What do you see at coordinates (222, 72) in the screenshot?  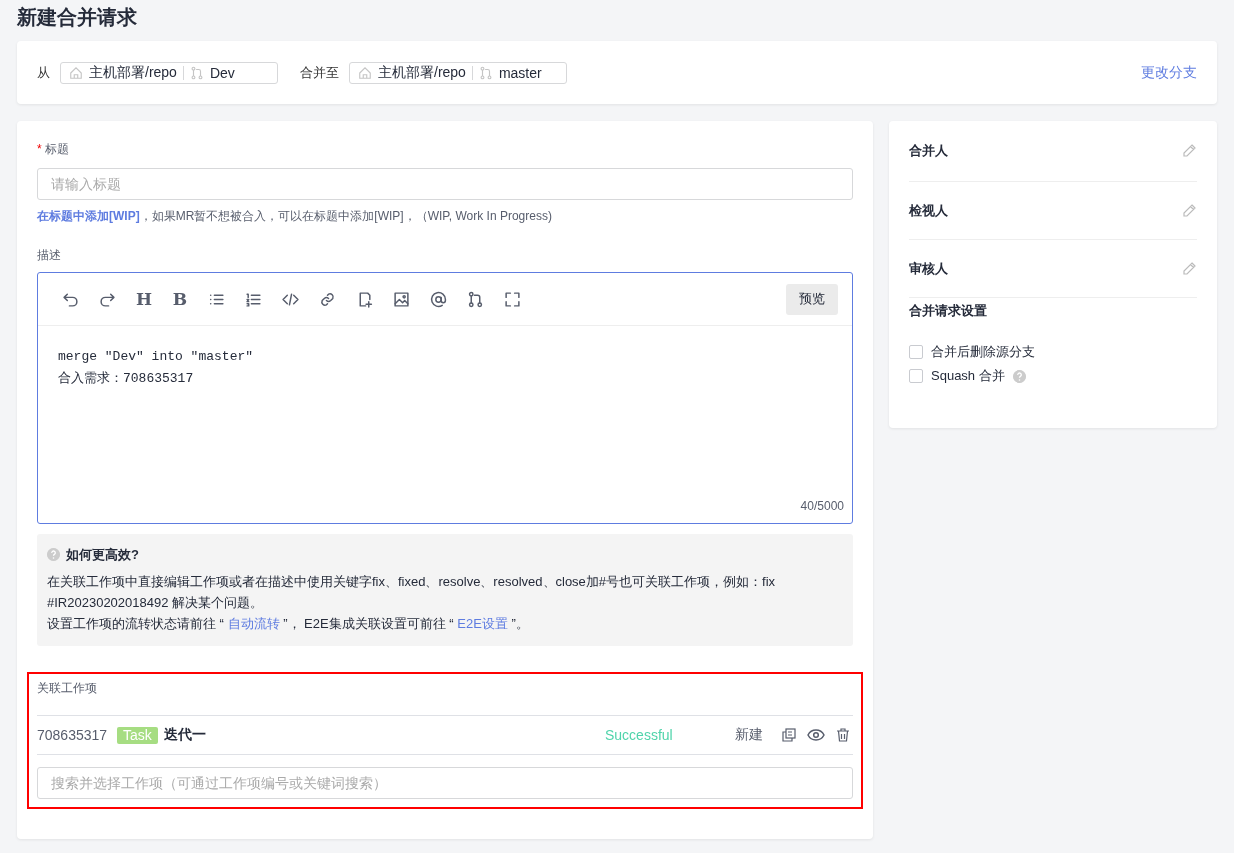 I see `branch-name: Dev` at bounding box center [222, 72].